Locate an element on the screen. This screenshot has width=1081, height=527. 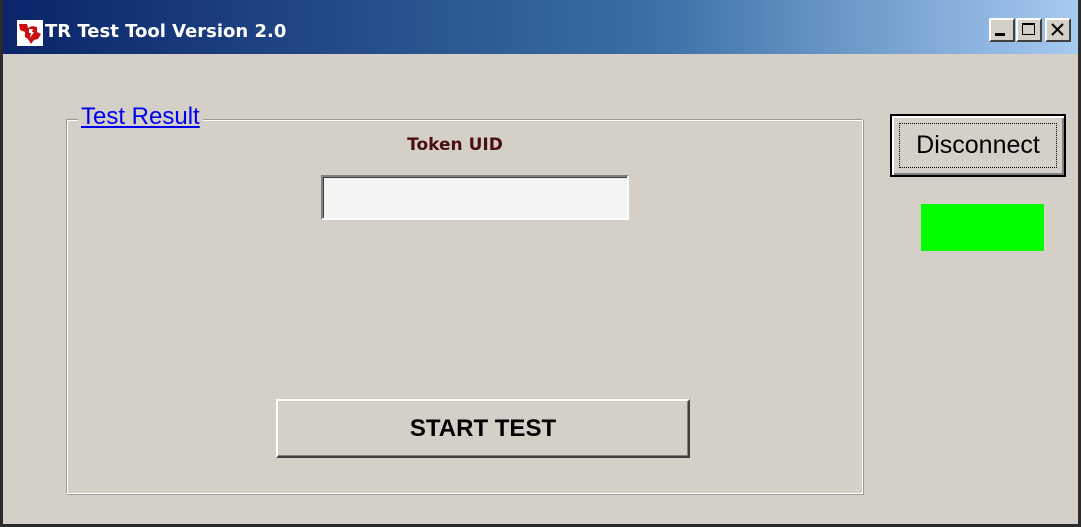
disconnect-label: Disconnect is located at coordinates (978, 145).